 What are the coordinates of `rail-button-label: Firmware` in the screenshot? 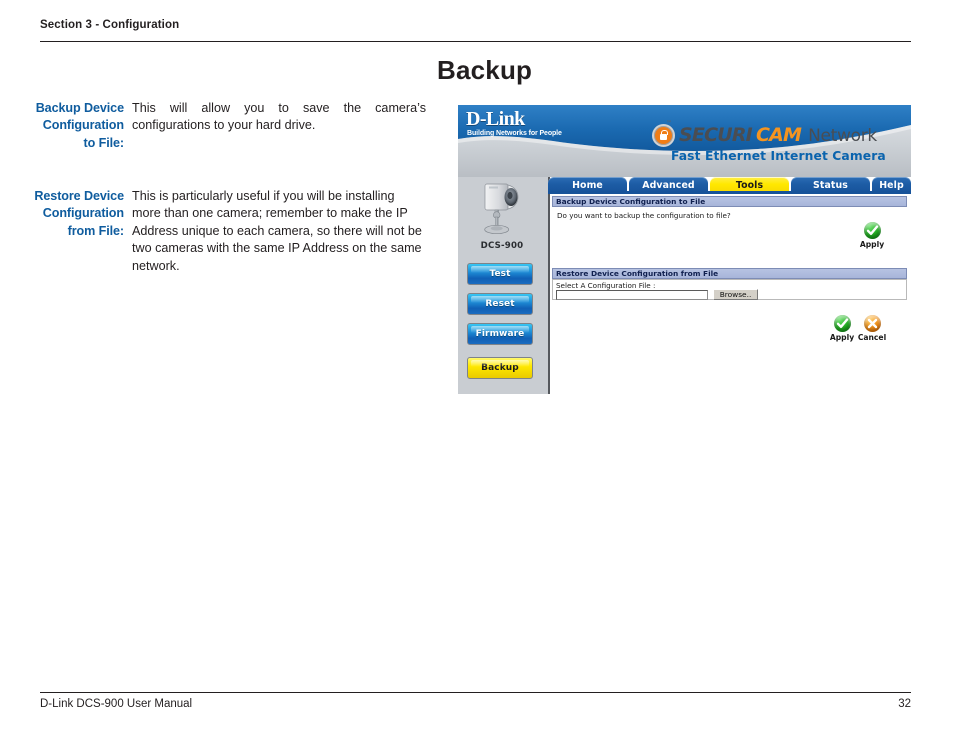 It's located at (500, 334).